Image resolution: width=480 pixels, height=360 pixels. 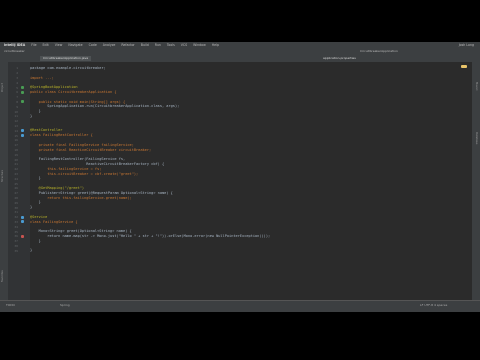 What do you see at coordinates (16, 150) in the screenshot?
I see `line-number: 18` at bounding box center [16, 150].